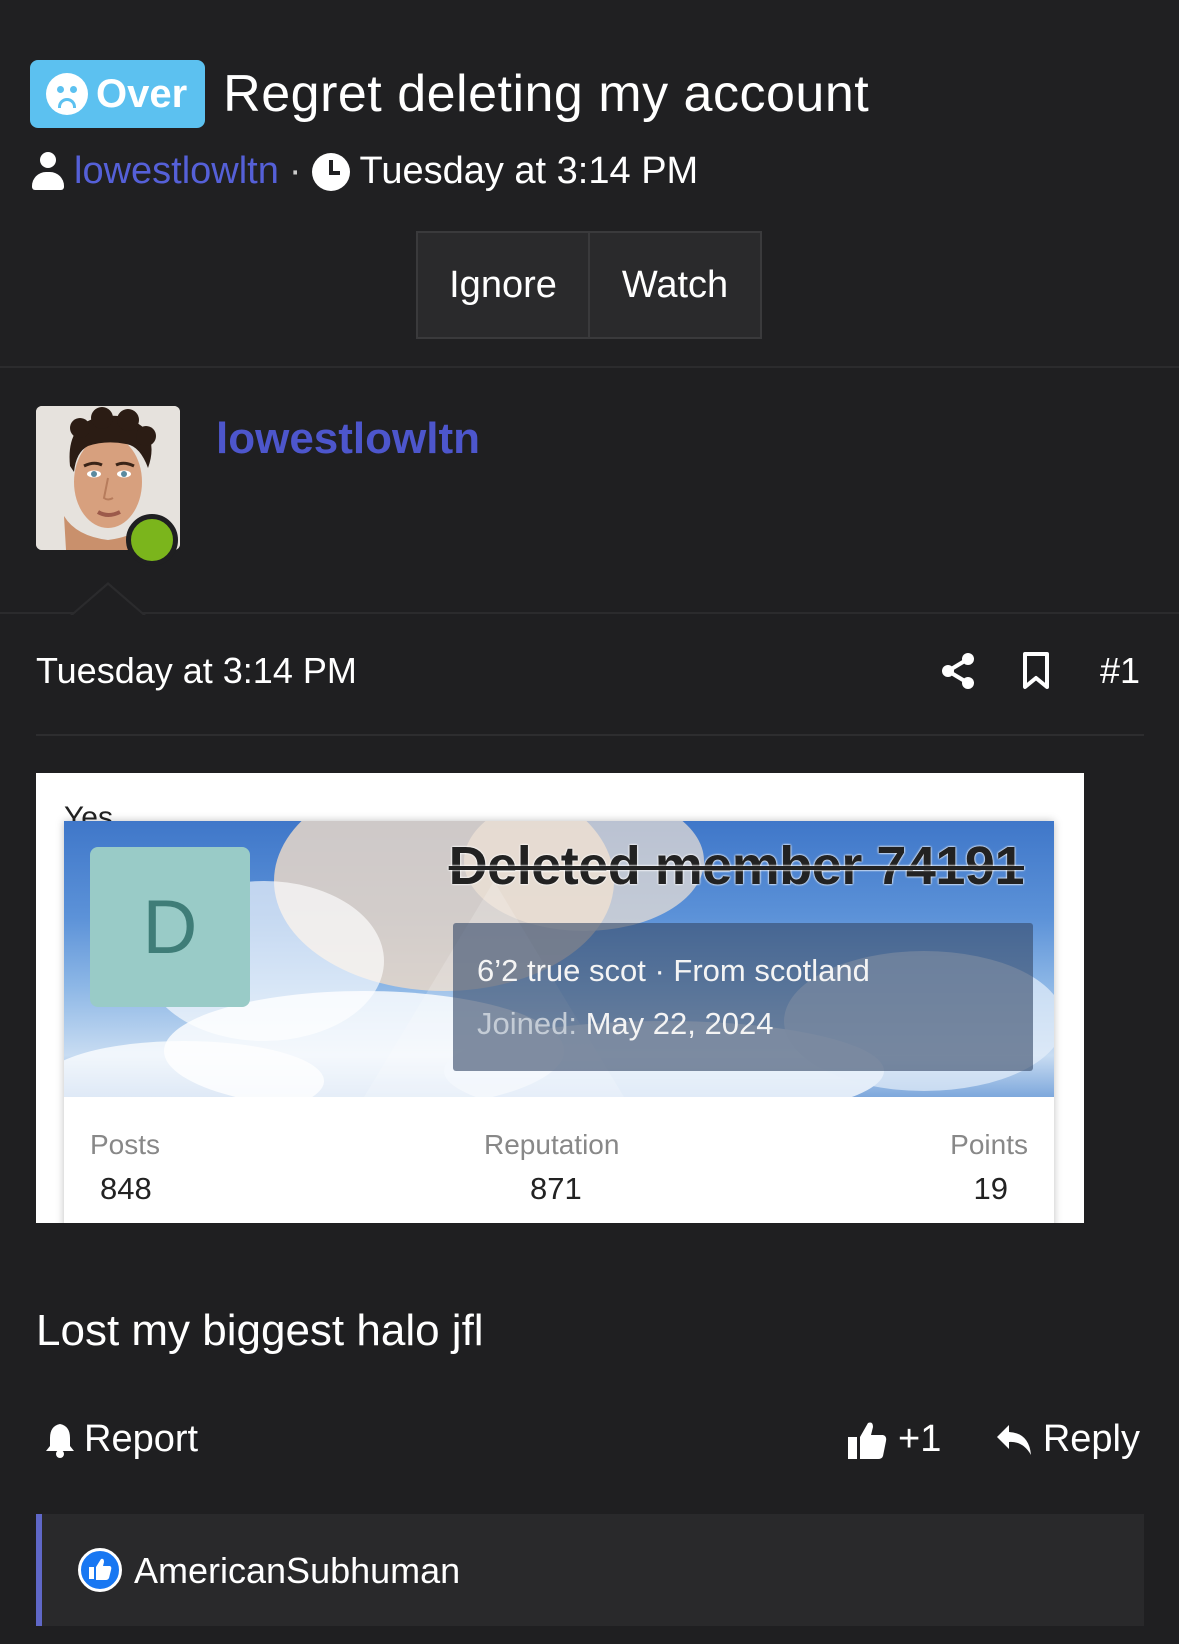 This screenshot has width=1179, height=1644. I want to click on prefix-badge: Over, so click(118, 94).